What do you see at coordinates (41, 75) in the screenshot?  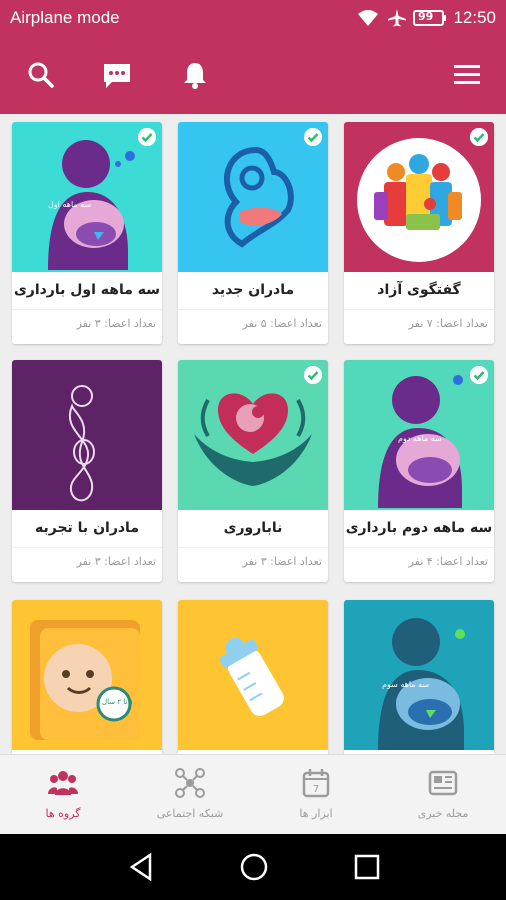 I see `search-icon` at bounding box center [41, 75].